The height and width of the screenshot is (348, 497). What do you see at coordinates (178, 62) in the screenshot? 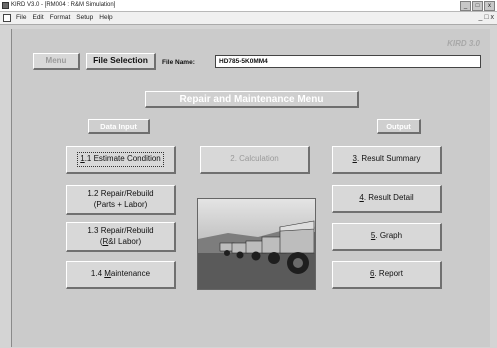
I see `file-name-label: File Name:` at bounding box center [178, 62].